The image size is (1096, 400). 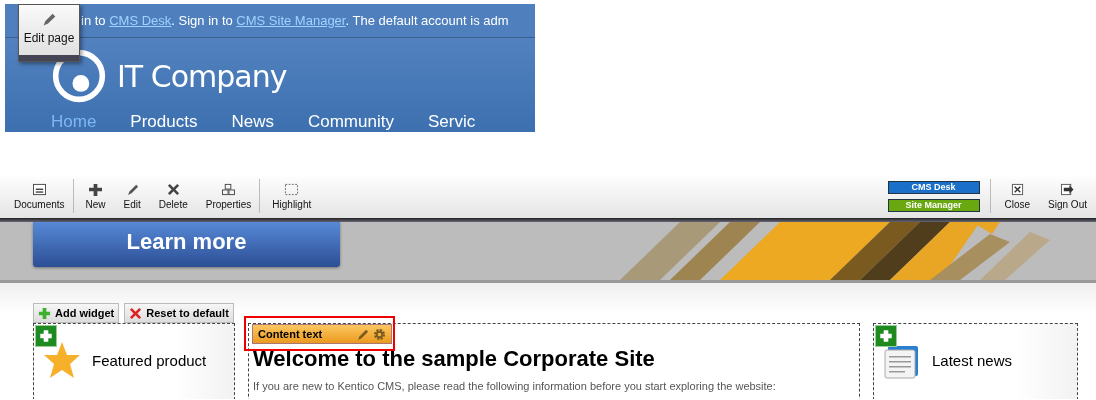 What do you see at coordinates (186, 244) in the screenshot?
I see `learn-more-button: Learn more` at bounding box center [186, 244].